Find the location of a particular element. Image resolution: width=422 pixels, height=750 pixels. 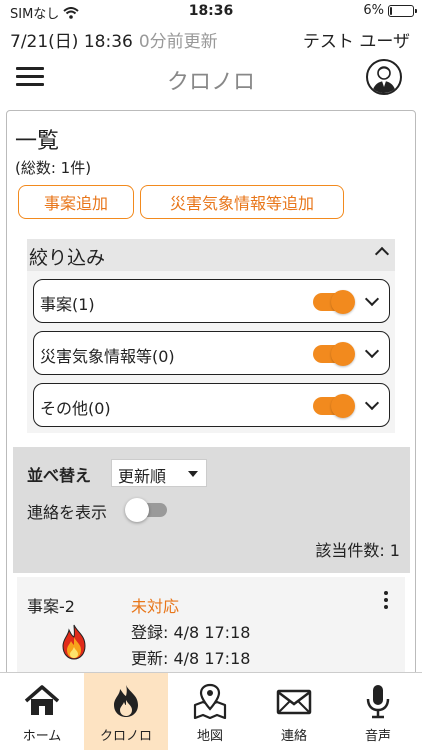

filter-row-weather: 災害気象情報等(0) is located at coordinates (211, 353).